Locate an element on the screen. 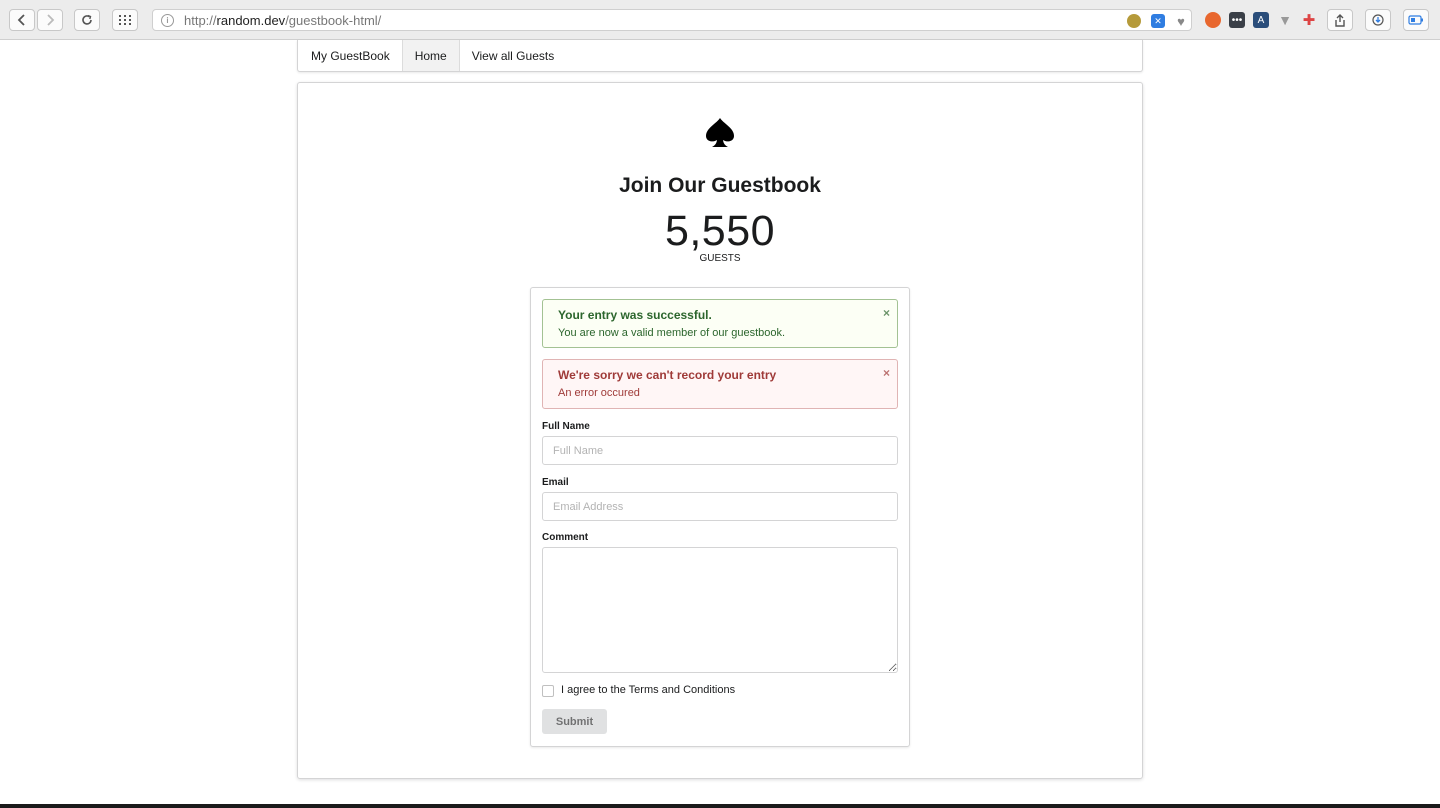 This screenshot has height=808, width=1440. url-path: /guestbook-html/ is located at coordinates (333, 20).